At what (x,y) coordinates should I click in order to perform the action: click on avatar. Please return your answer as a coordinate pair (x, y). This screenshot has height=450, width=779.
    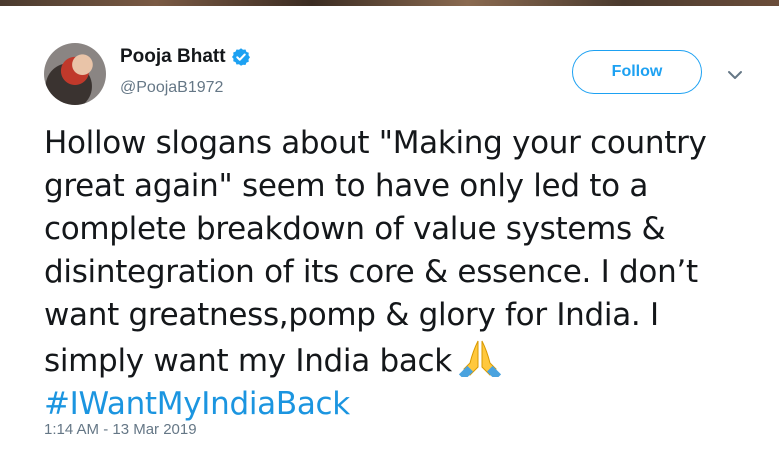
    Looking at the image, I should click on (75, 74).